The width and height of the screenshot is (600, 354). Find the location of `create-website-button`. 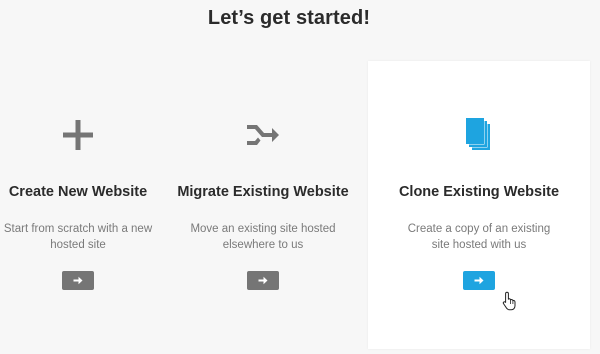

create-website-button is located at coordinates (78, 280).